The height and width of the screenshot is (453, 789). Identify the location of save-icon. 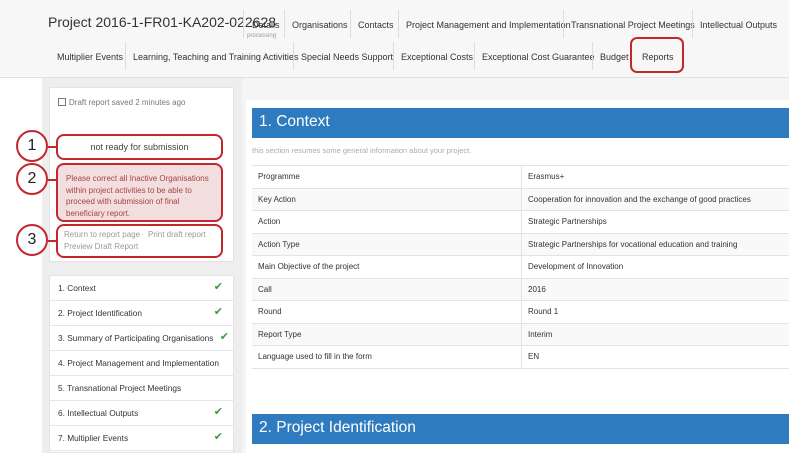
(62, 102).